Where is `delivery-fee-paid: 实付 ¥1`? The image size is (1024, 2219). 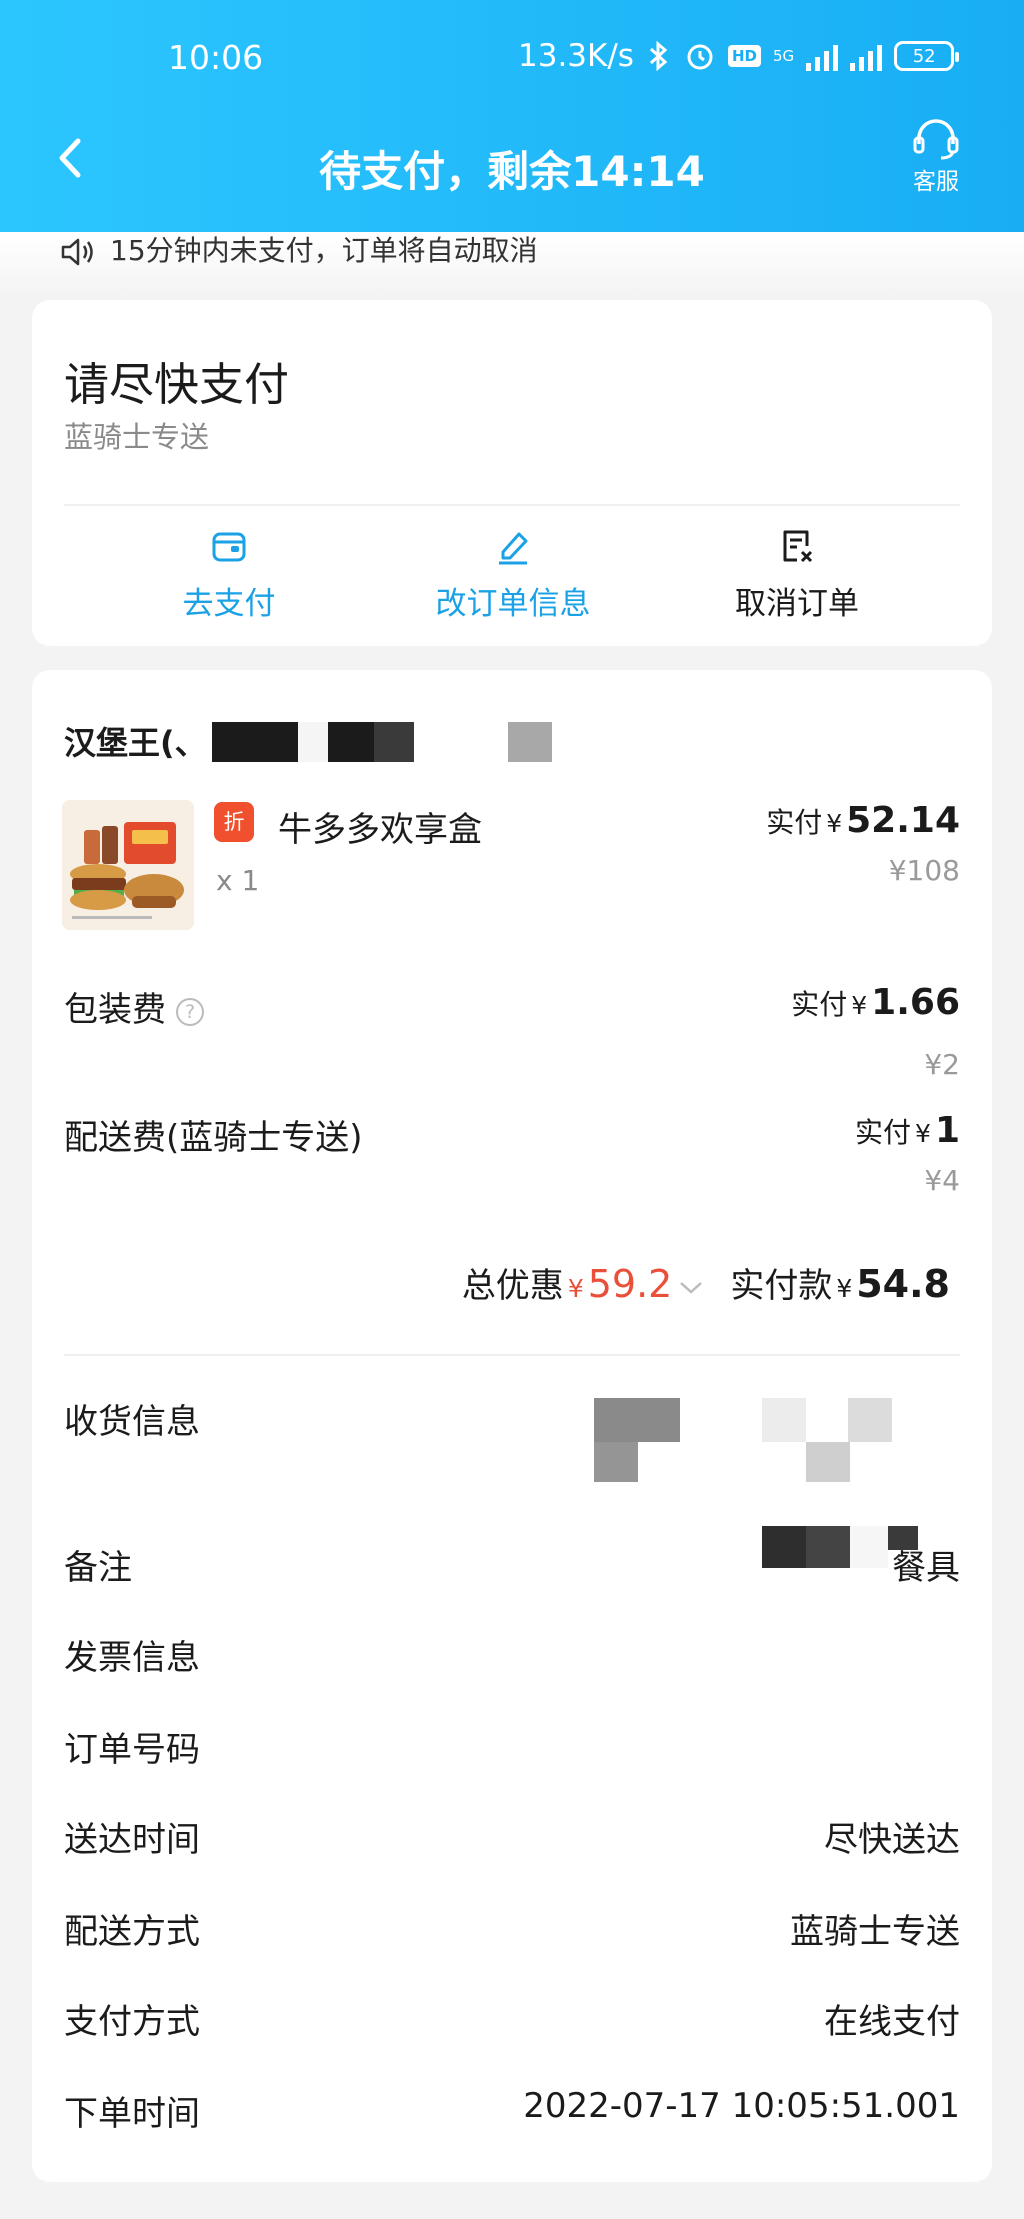
delivery-fee-paid: 实付 ¥1 is located at coordinates (907, 1130).